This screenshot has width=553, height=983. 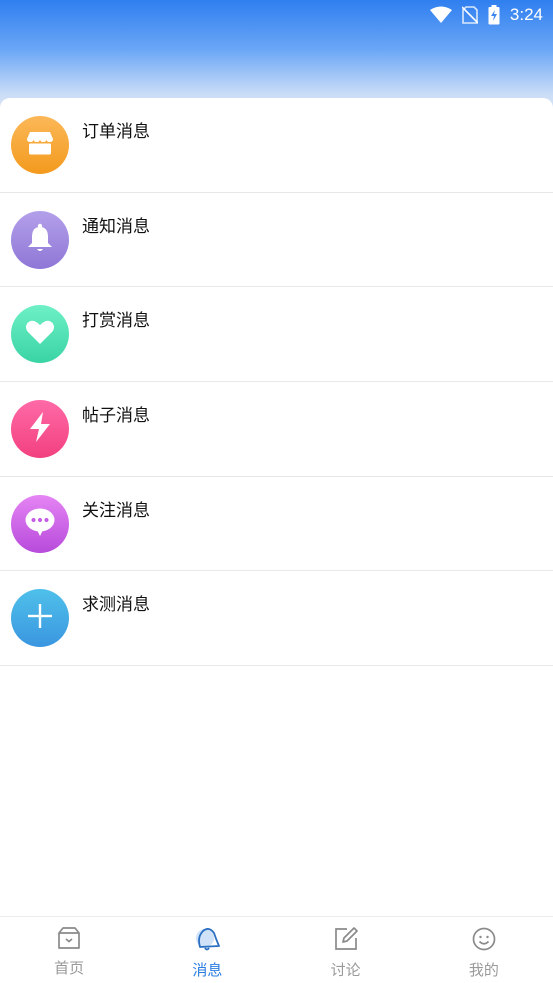 I want to click on bell-icon, so click(x=40, y=240).